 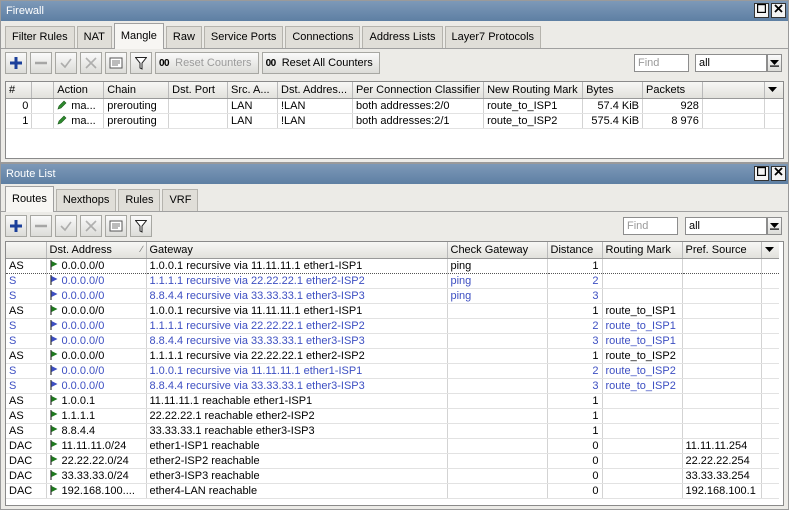 I want to click on column-header-label: Distance, so click(x=572, y=249).